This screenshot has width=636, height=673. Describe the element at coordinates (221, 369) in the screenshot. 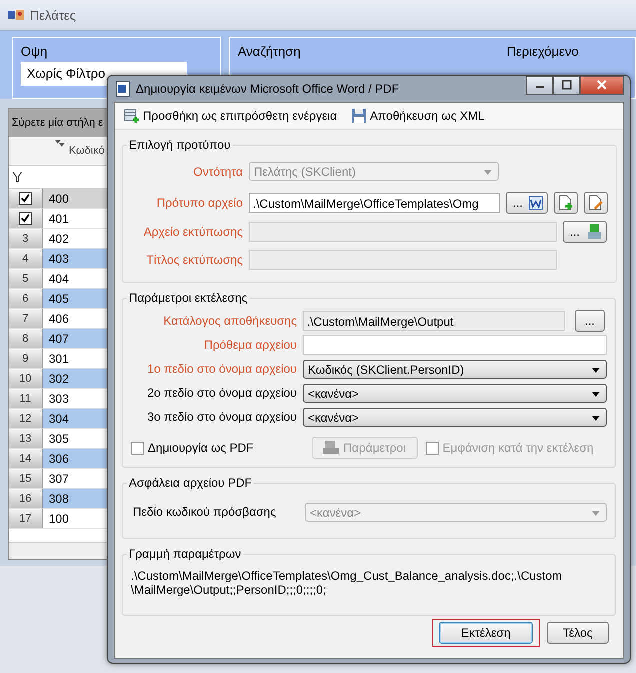

I see `field-label: 1ο πεδίο στο όνομα αρχείου` at that location.